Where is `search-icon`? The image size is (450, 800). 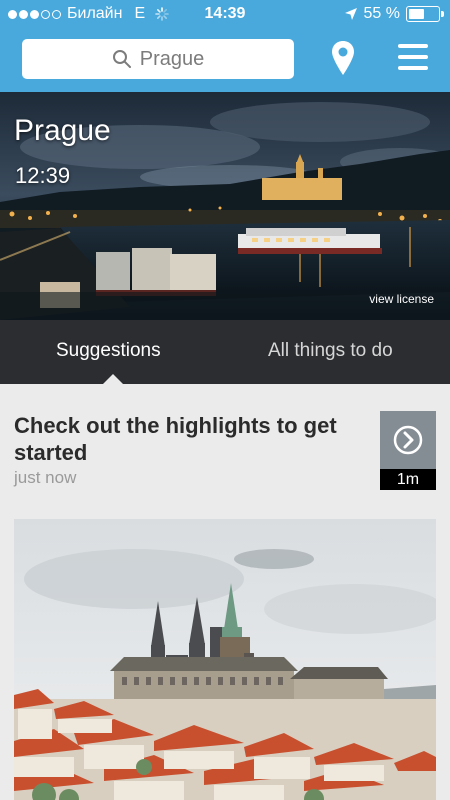 search-icon is located at coordinates (121, 59).